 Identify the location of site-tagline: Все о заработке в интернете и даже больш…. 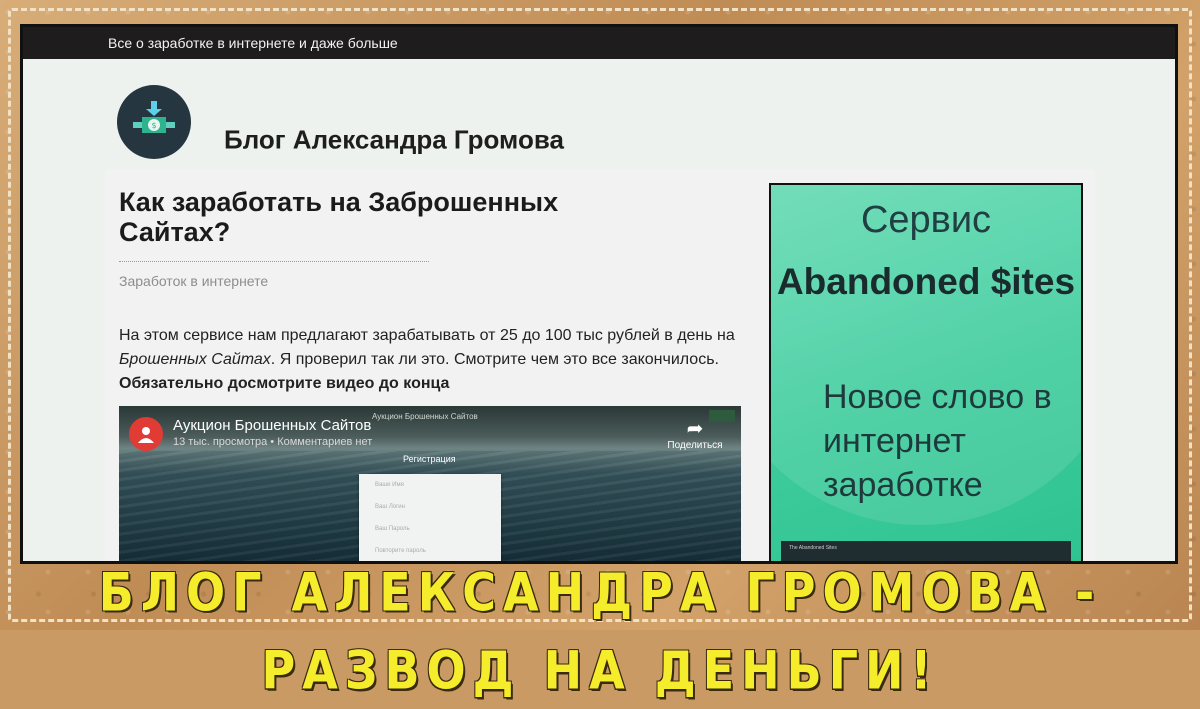
(253, 43).